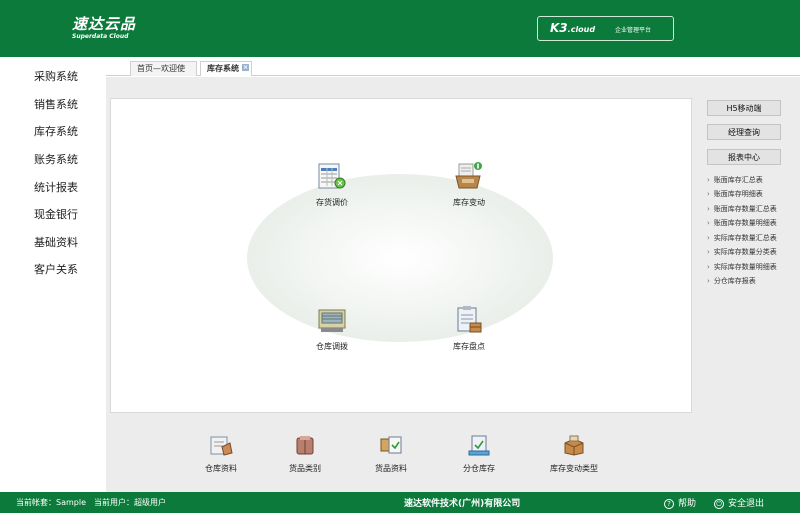 This screenshot has height=513, width=800. I want to click on warehouse-transfer-icon, so click(332, 320).